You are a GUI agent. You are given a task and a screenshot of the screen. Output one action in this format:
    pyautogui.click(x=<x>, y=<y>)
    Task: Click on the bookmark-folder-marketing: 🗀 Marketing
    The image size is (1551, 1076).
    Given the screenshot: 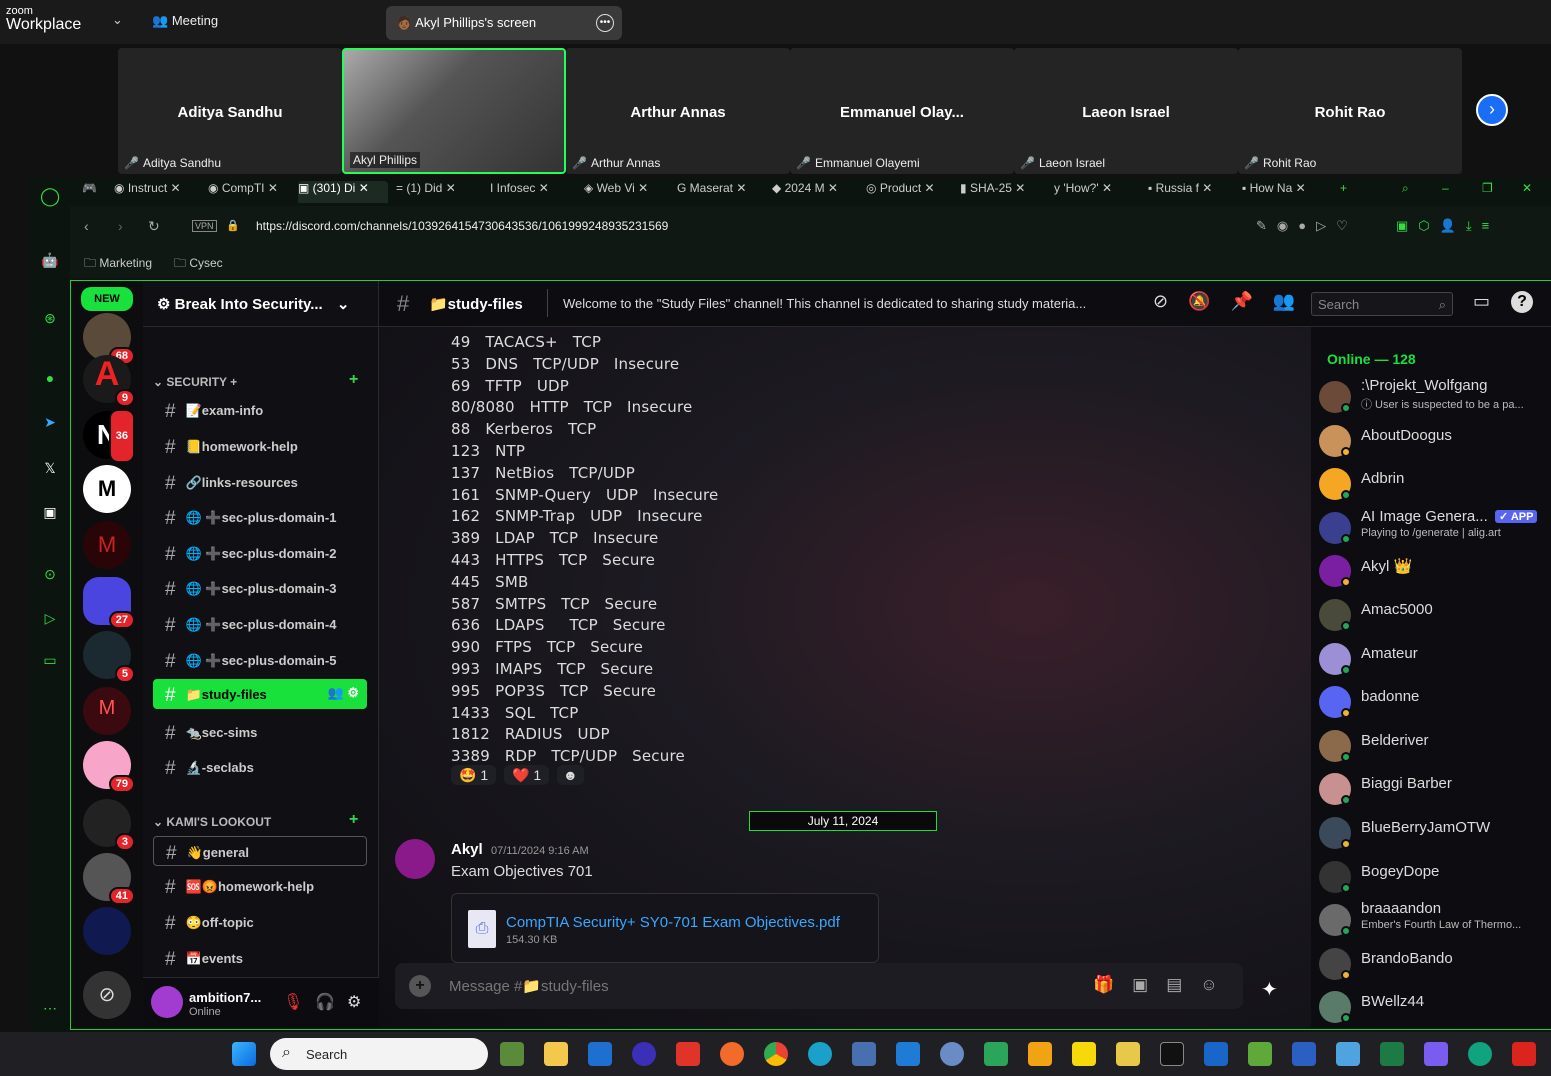 What is the action you would take?
    pyautogui.click(x=118, y=264)
    